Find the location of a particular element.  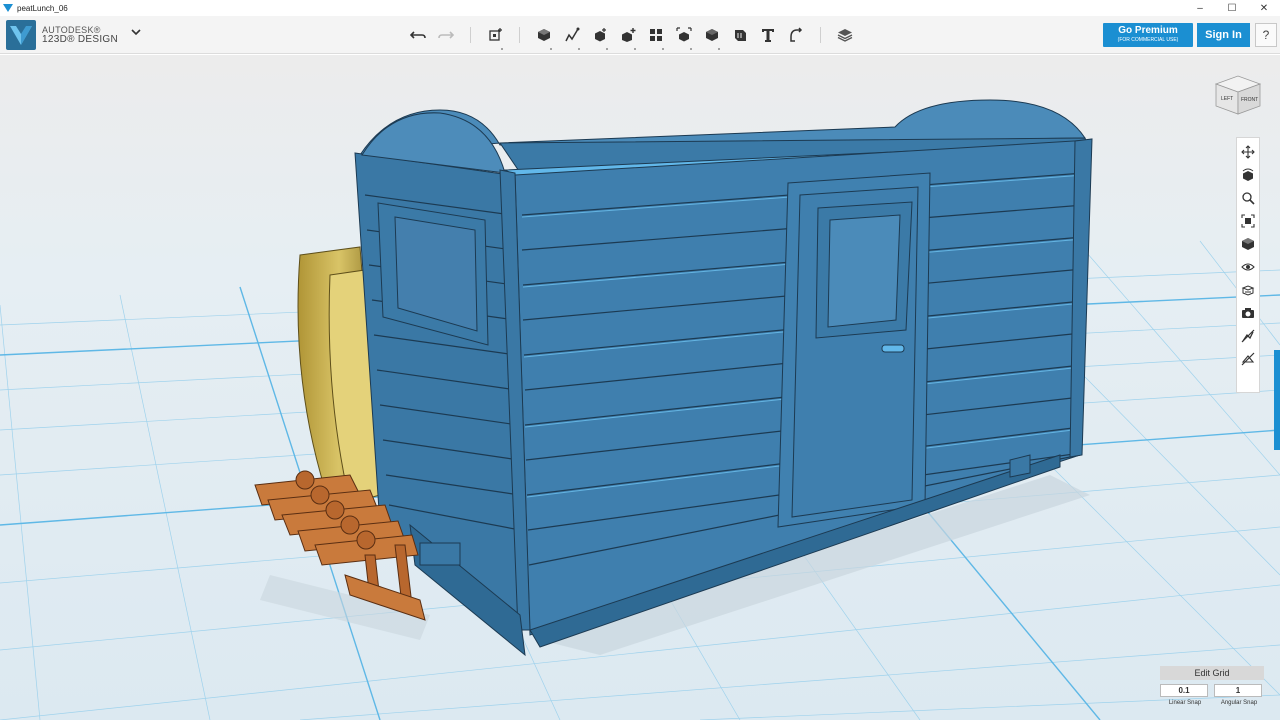

help-button: ? is located at coordinates (1266, 35).